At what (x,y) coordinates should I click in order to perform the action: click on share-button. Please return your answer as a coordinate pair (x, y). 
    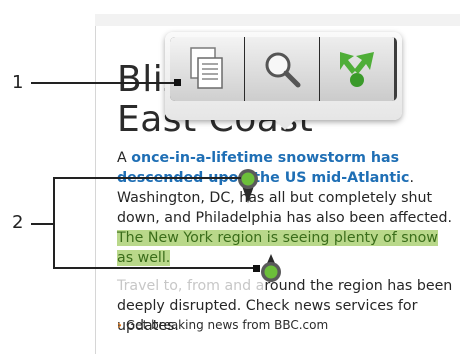
    Looking at the image, I should click on (357, 69).